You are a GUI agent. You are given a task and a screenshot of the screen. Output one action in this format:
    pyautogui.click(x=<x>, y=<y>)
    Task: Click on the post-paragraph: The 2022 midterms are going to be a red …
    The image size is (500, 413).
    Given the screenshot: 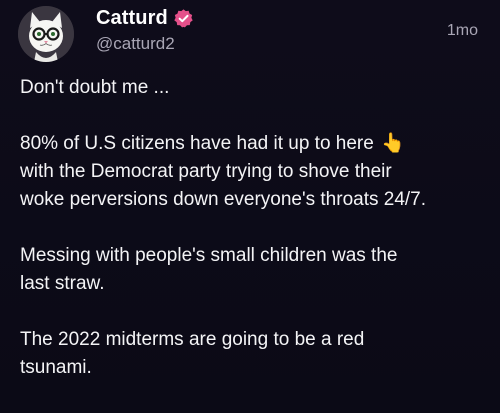 What is the action you would take?
    pyautogui.click(x=192, y=353)
    